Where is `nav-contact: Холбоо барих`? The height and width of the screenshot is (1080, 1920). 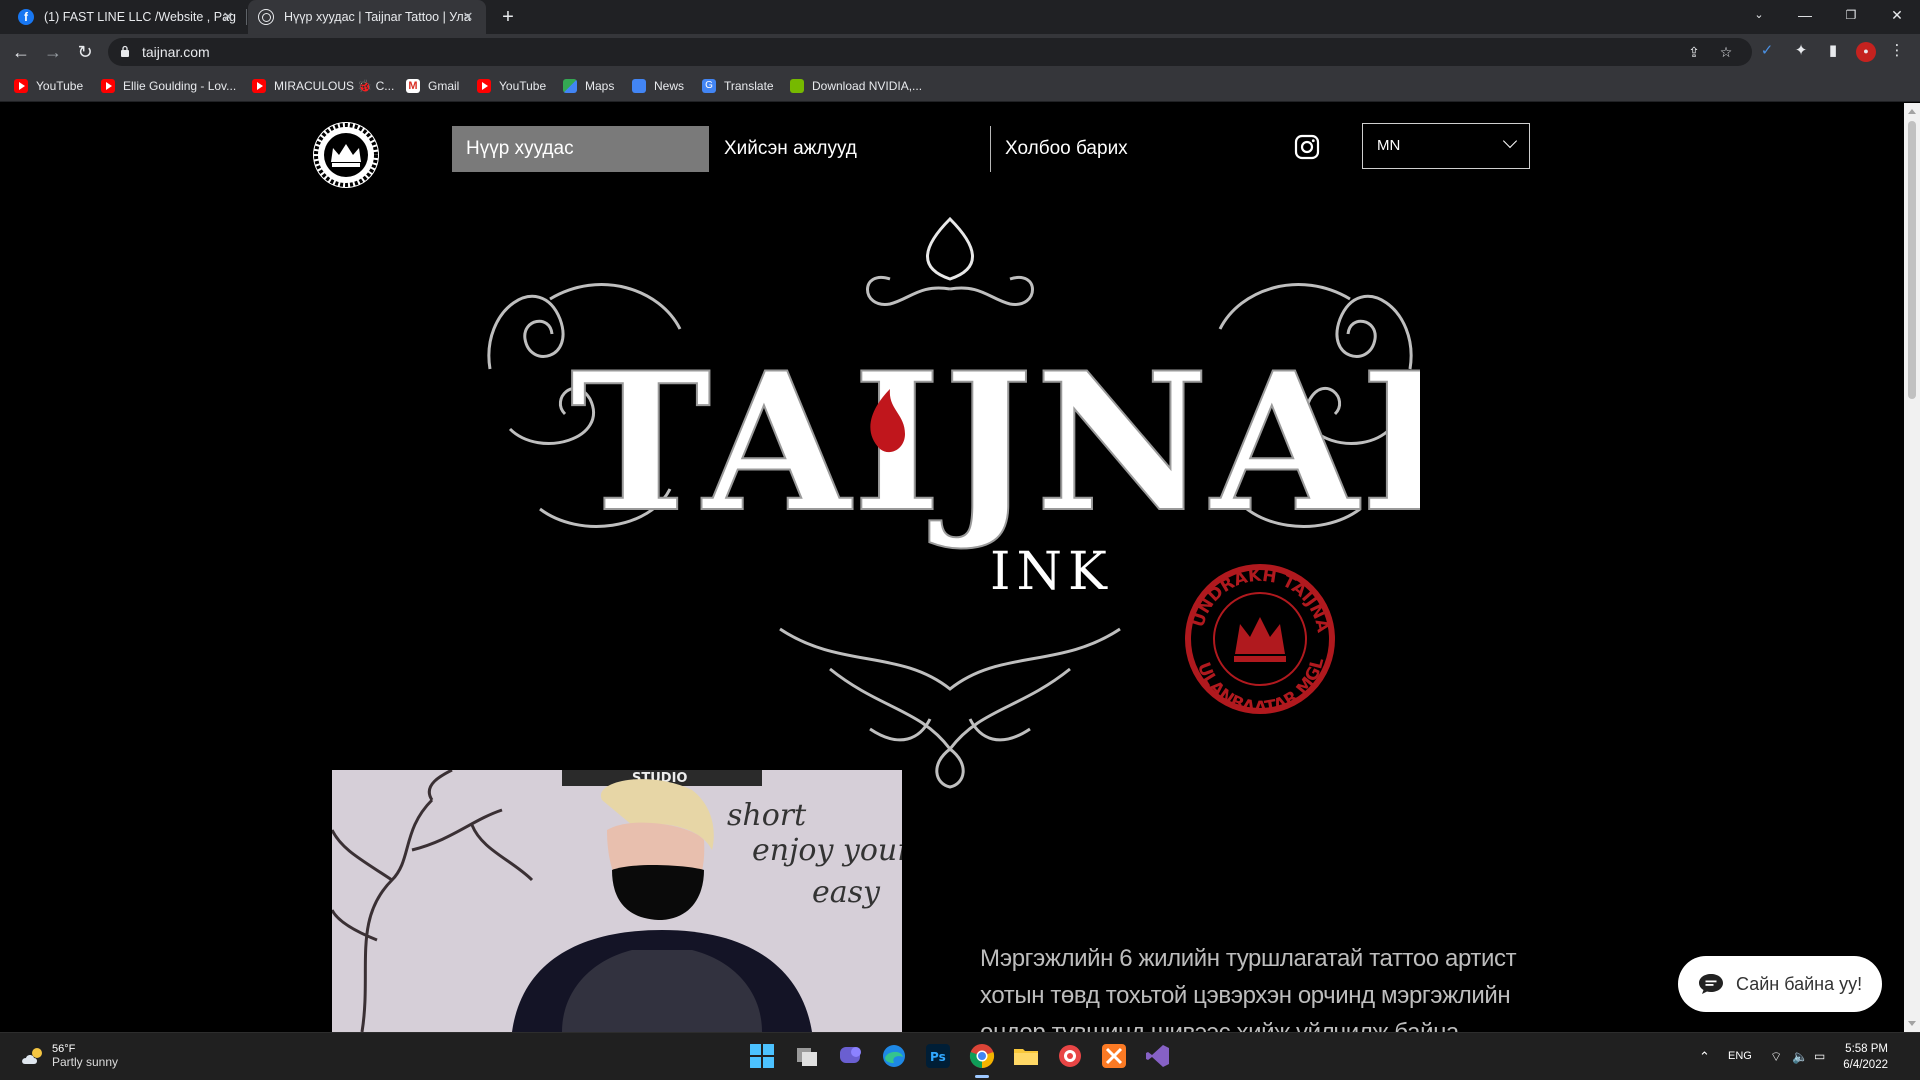
nav-contact: Холбоо барих is located at coordinates (1059, 149).